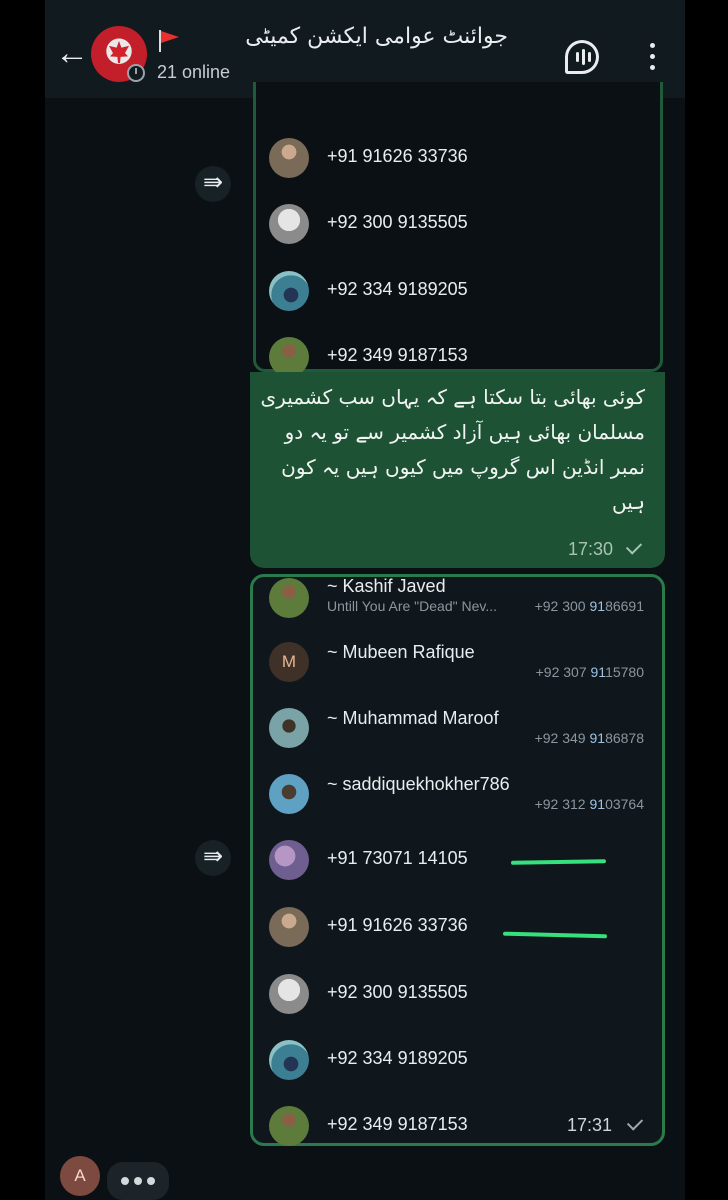 This screenshot has width=728, height=1200. I want to click on contact-phone: +91 73071 14105, so click(397, 858).